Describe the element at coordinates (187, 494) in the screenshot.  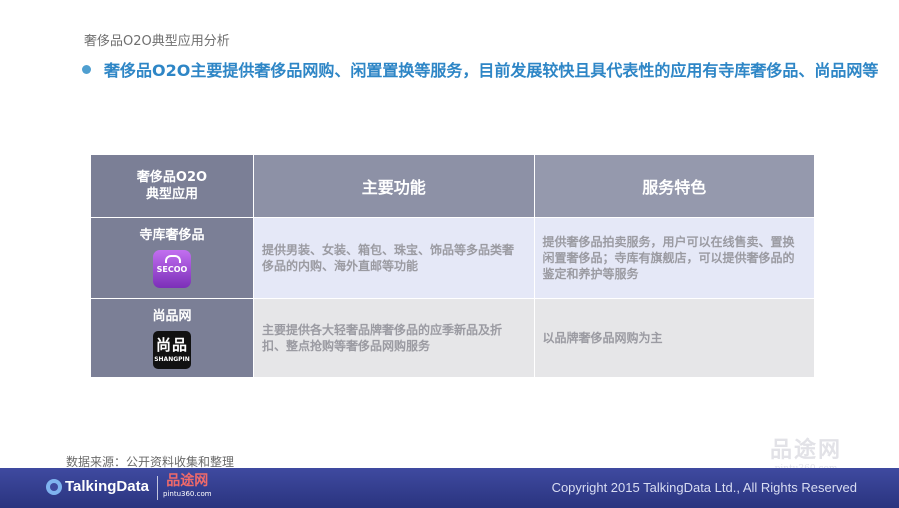
I see `partner-url: pintu360.com` at that location.